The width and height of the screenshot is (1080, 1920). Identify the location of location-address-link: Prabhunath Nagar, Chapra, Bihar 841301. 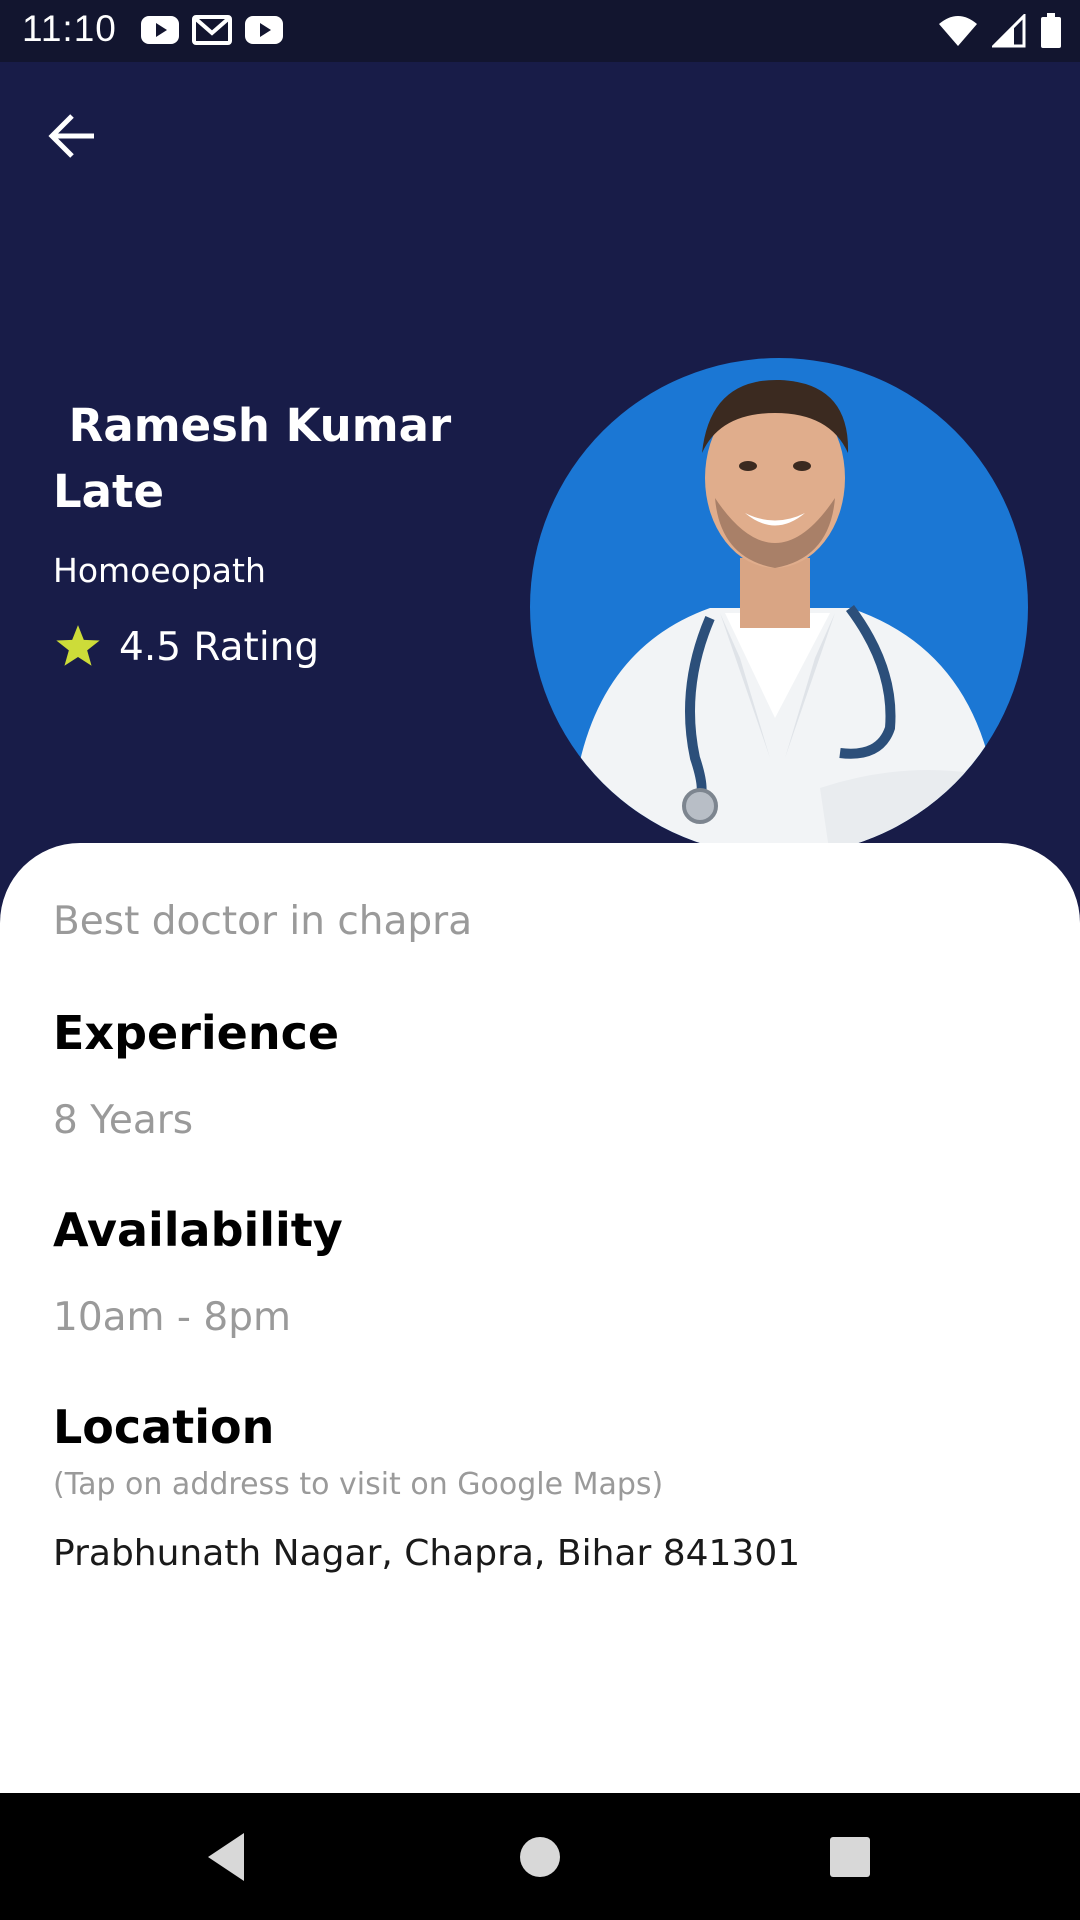
(426, 1553).